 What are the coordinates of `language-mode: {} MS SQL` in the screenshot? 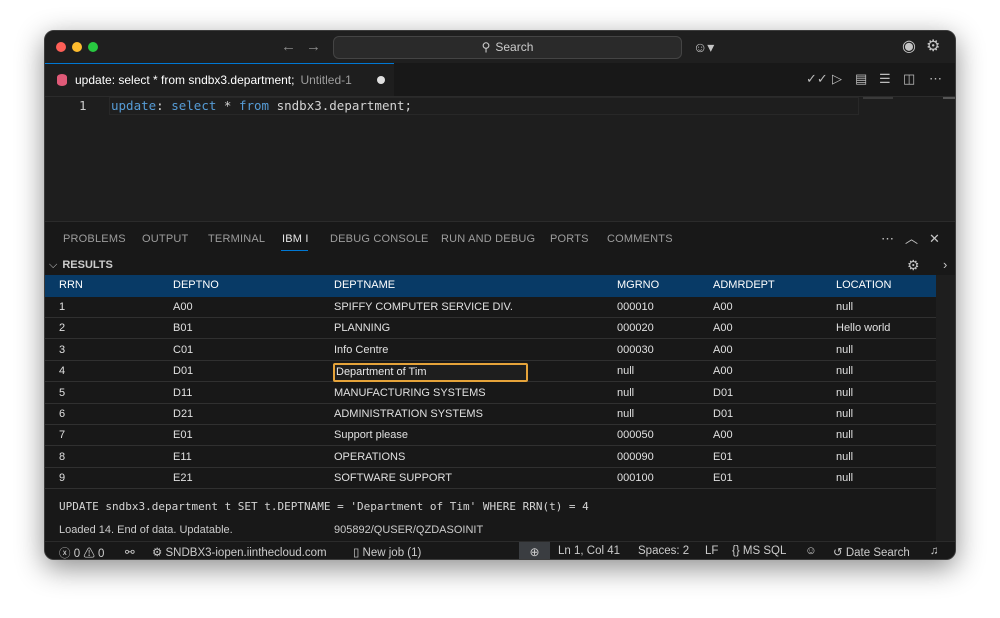 It's located at (759, 551).